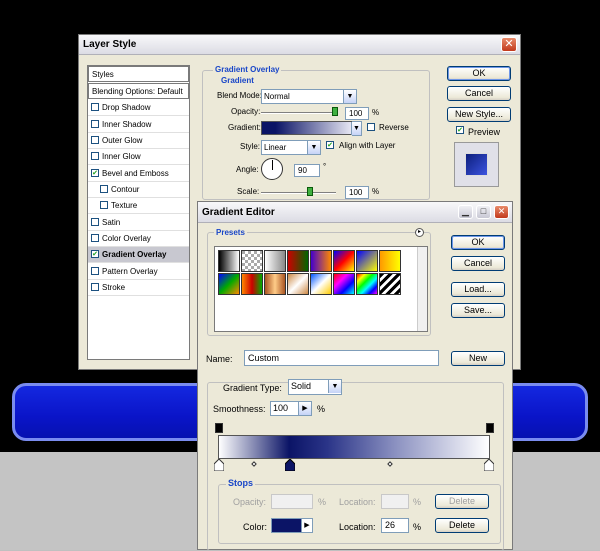 Image resolution: width=600 pixels, height=551 pixels. What do you see at coordinates (299, 45) in the screenshot?
I see `layer-style-titlebar: Layer Style ✕` at bounding box center [299, 45].